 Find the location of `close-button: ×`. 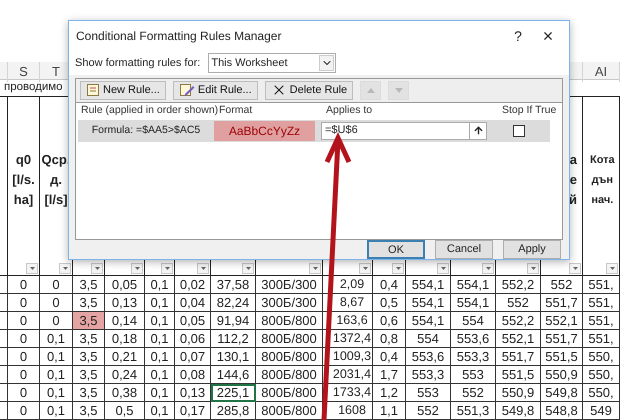

close-button: × is located at coordinates (548, 36).